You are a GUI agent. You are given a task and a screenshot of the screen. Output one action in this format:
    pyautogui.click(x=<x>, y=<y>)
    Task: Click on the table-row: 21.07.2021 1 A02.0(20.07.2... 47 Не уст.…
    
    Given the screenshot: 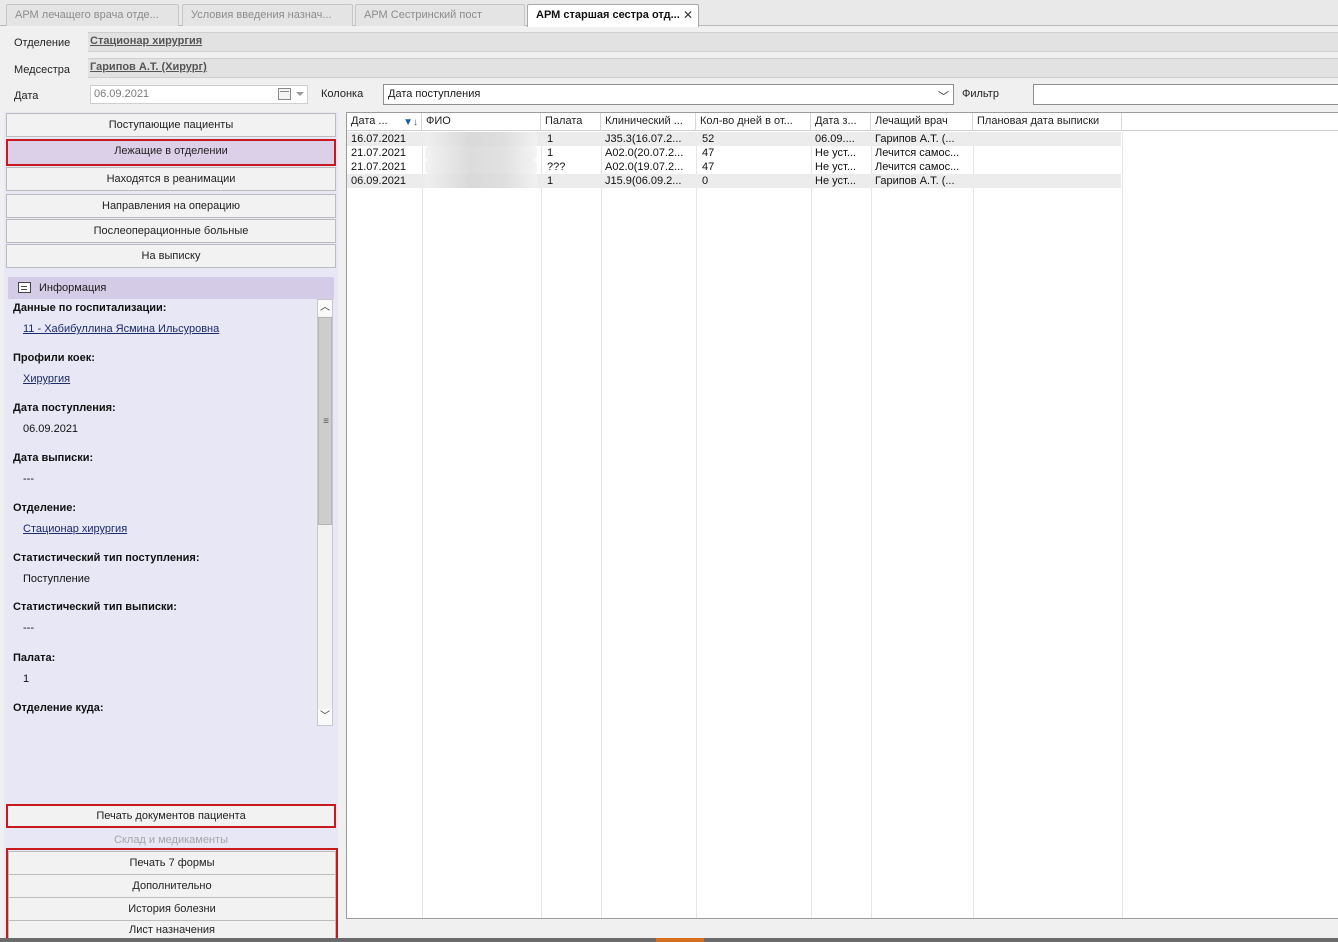 What is the action you would take?
    pyautogui.click(x=734, y=153)
    